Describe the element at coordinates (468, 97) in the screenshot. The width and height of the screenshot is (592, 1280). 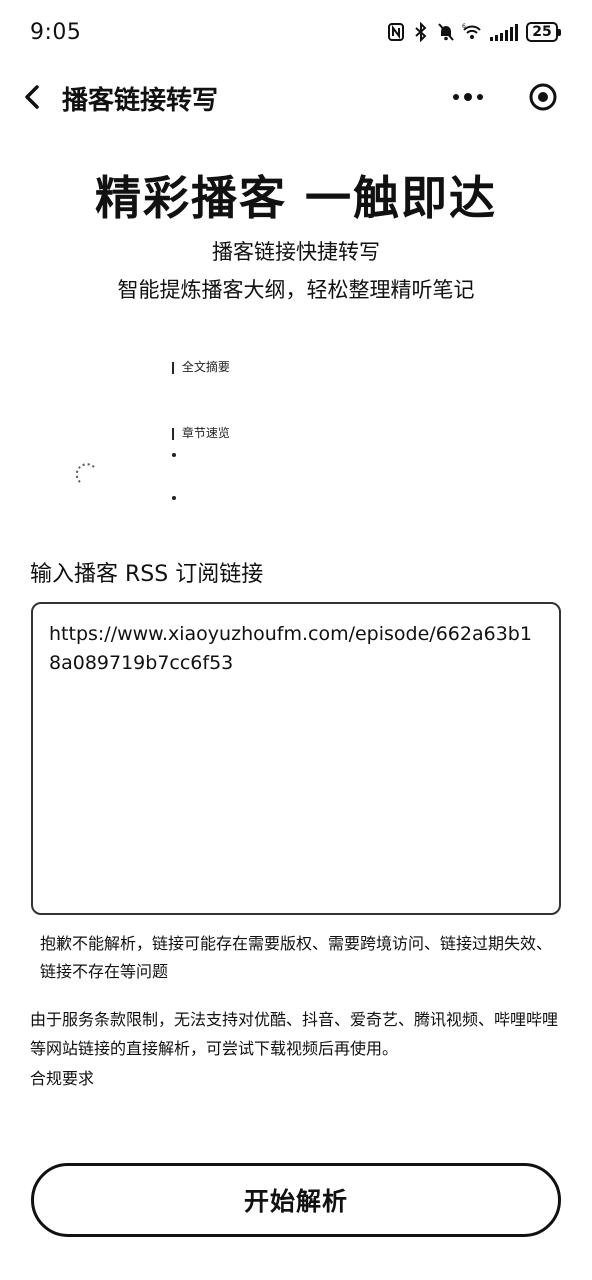
I see `more-dots-icon` at that location.